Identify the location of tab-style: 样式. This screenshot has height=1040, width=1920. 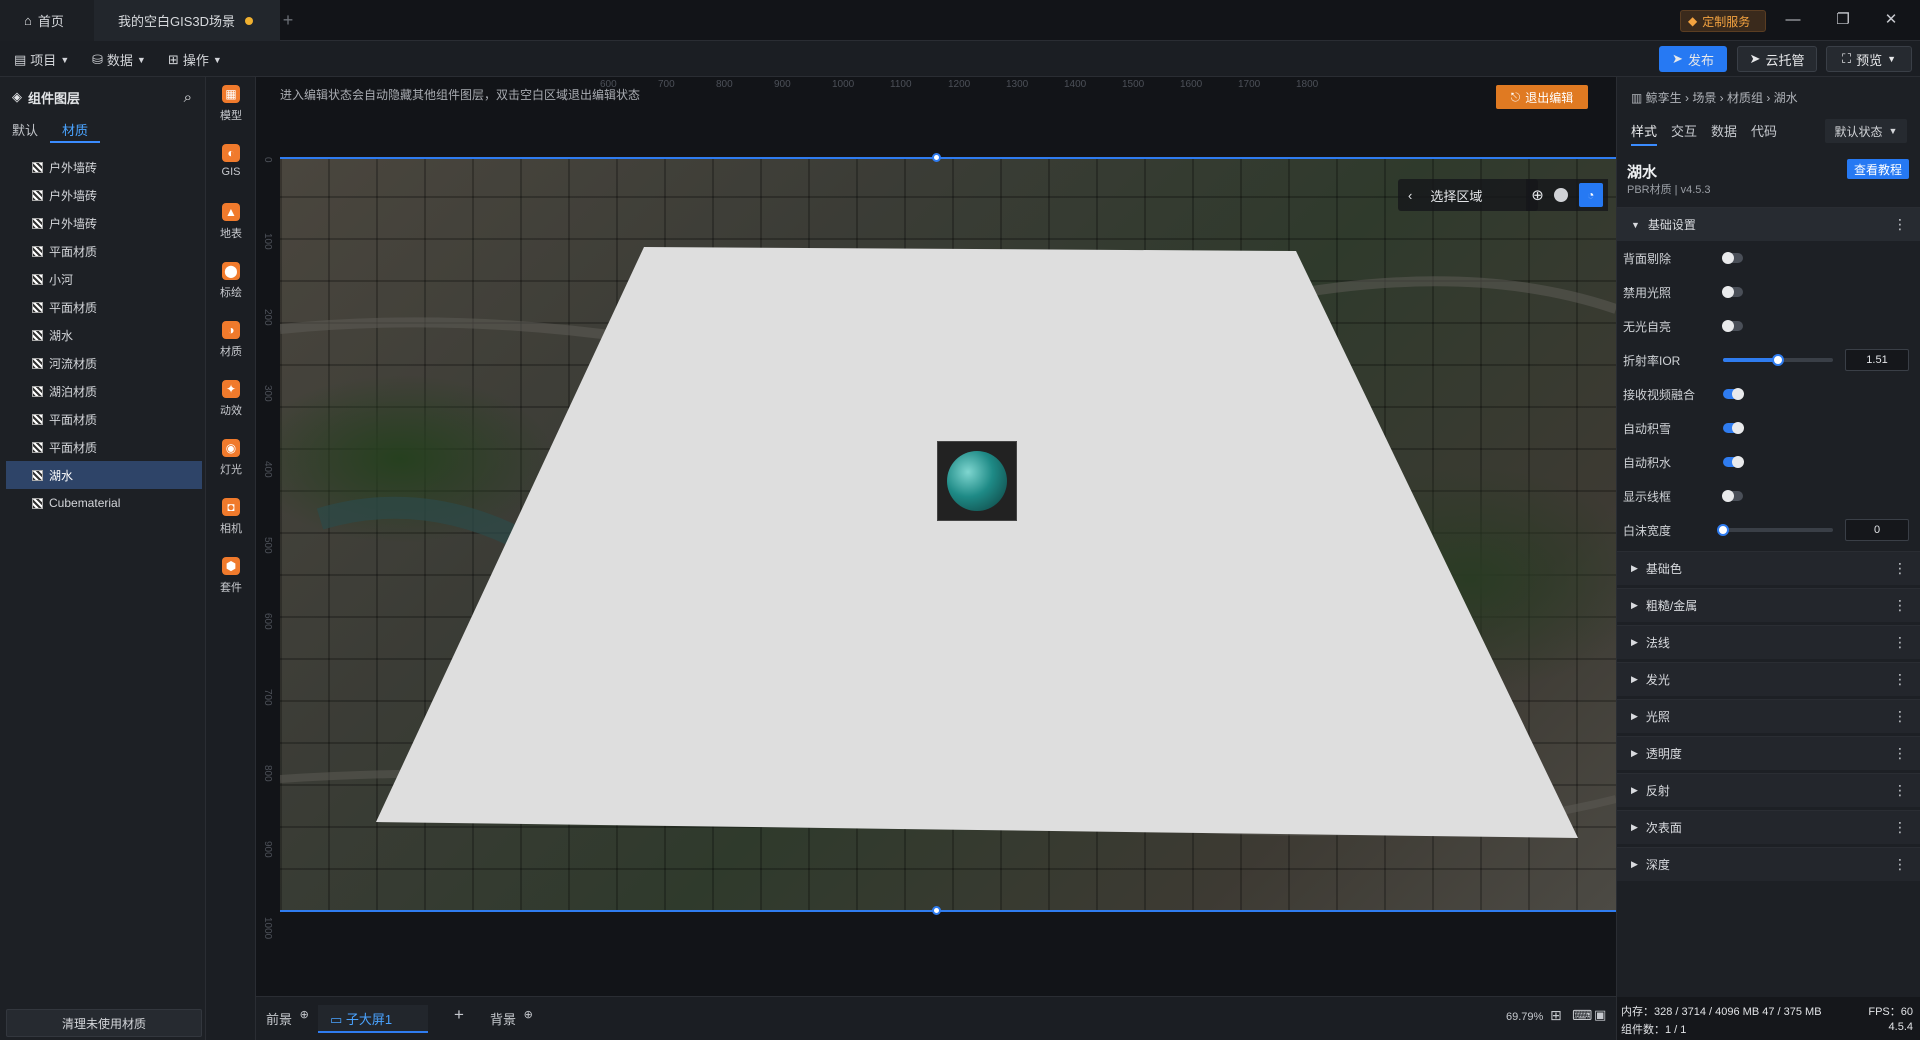
(1644, 133).